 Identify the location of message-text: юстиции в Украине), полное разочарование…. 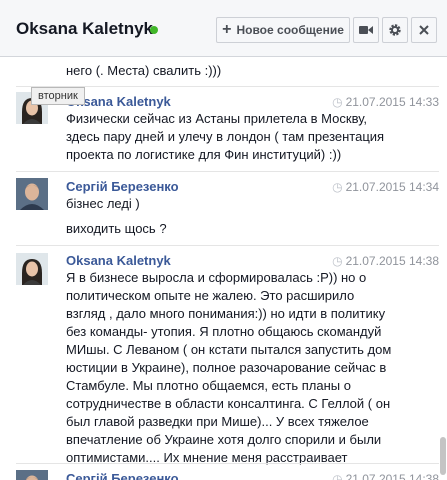
(226, 367).